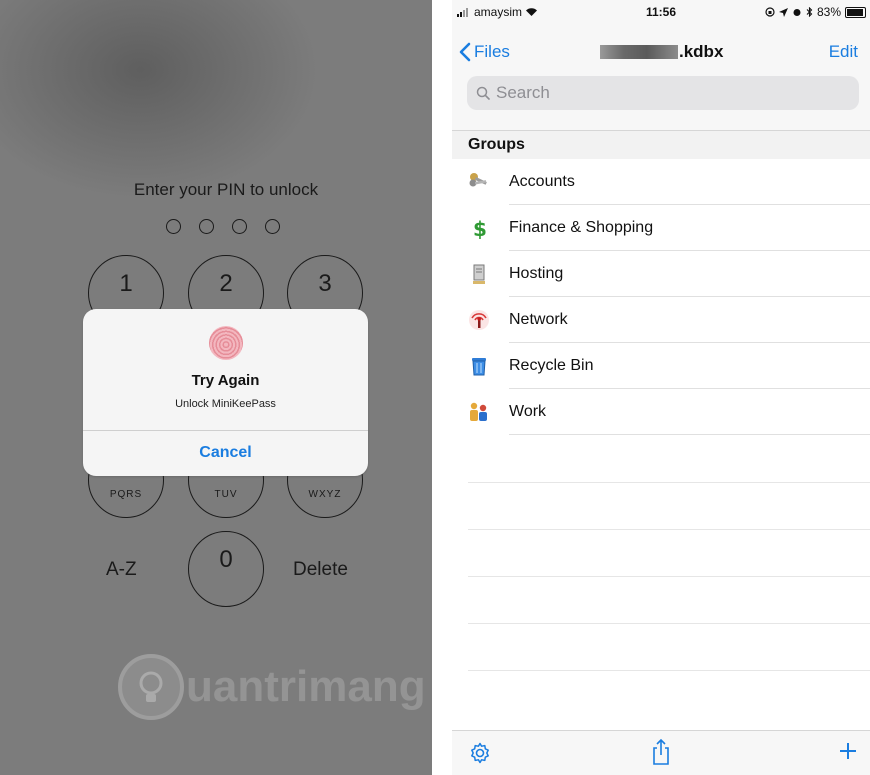 The image size is (870, 775). What do you see at coordinates (479, 274) in the screenshot?
I see `server-icon` at bounding box center [479, 274].